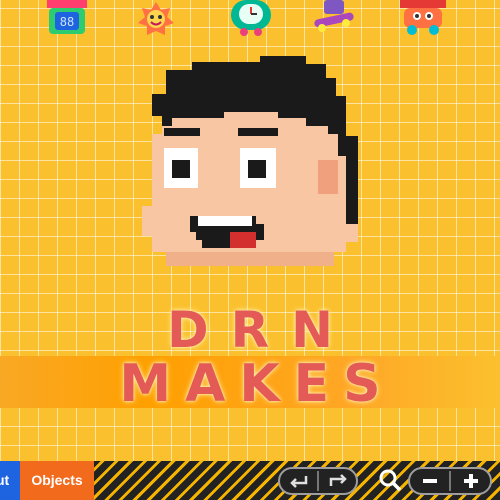 The width and height of the screenshot is (500, 500). What do you see at coordinates (67, 22) in the screenshot?
I see `svg-text: 88` at bounding box center [67, 22].